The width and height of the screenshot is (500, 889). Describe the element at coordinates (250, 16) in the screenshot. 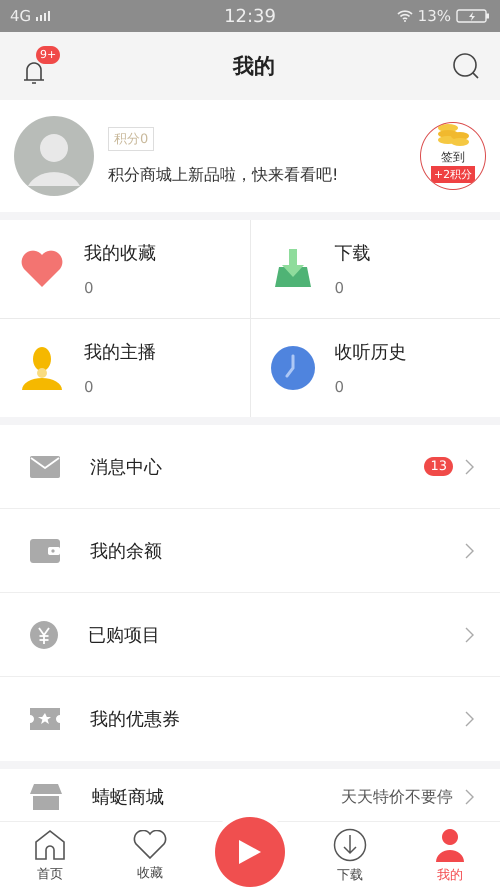

I see `clock: 12:39` at that location.